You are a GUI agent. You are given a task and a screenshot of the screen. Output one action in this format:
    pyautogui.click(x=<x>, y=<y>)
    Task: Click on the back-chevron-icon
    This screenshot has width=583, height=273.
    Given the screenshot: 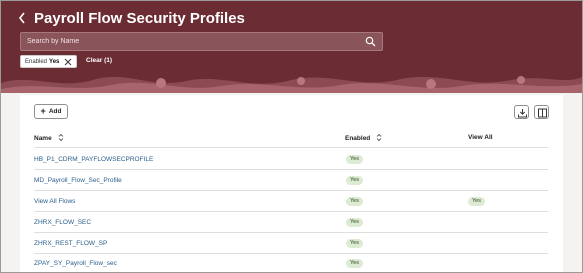 What is the action you would take?
    pyautogui.click(x=24, y=19)
    